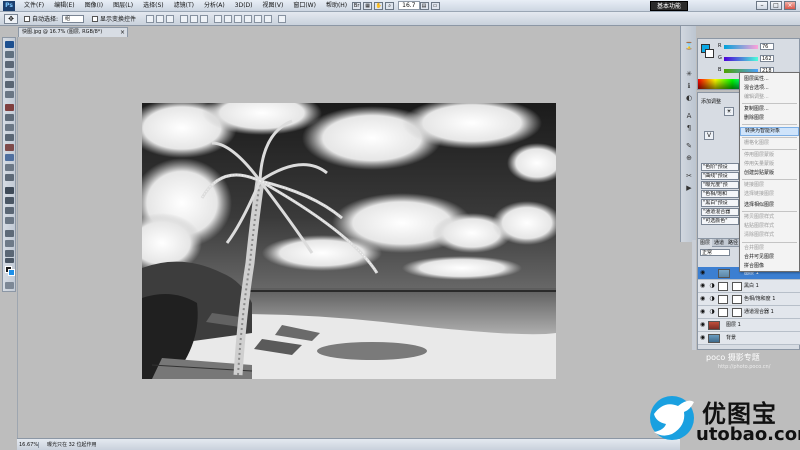 Image resolution: width=800 pixels, height=450 pixels. Describe the element at coordinates (194, 18) in the screenshot. I see `align-hcenter-icon` at that location.